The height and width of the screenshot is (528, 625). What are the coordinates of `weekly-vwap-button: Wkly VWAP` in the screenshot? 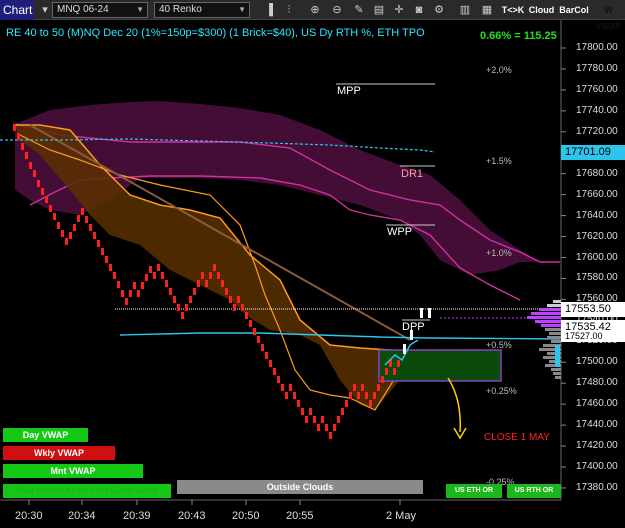 It's located at (59, 453).